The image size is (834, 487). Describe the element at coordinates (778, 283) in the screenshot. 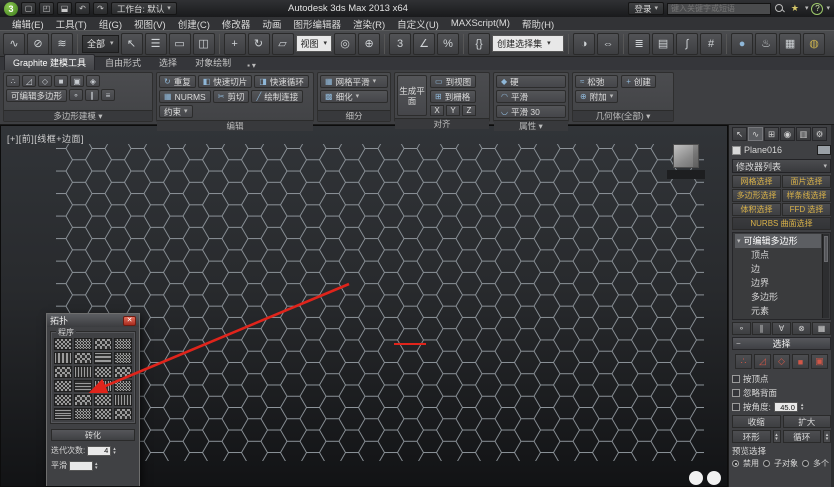

I see `stack-row-border: 边界` at that location.